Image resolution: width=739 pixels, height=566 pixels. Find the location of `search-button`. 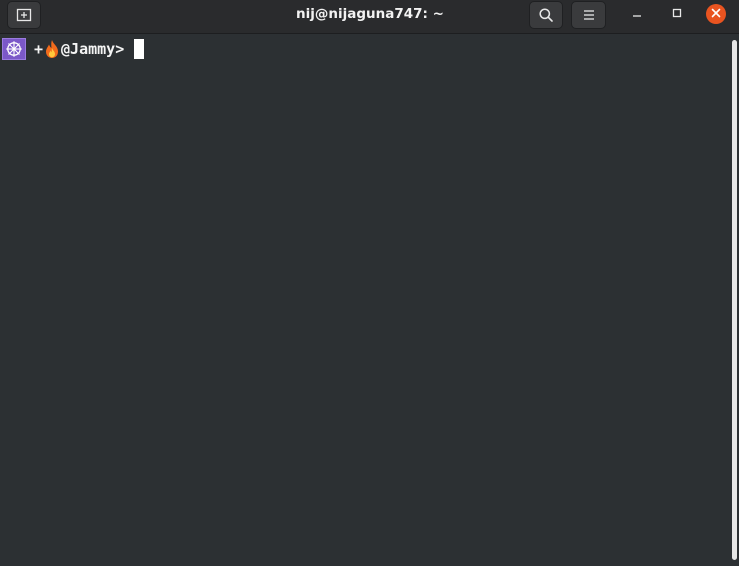

search-button is located at coordinates (546, 15).